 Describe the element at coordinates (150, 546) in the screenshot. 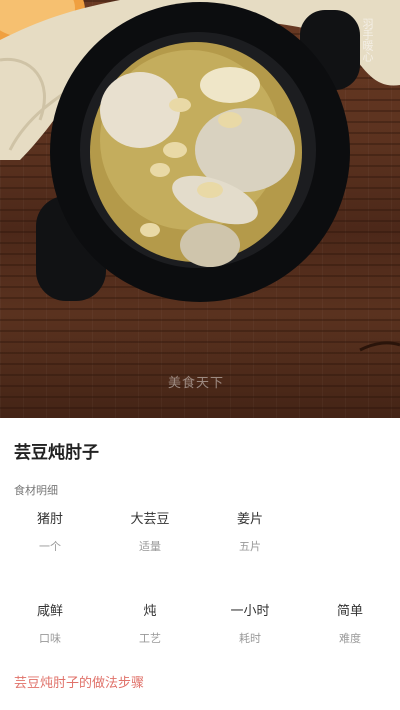

I see `ingredient-amount: 适量` at that location.